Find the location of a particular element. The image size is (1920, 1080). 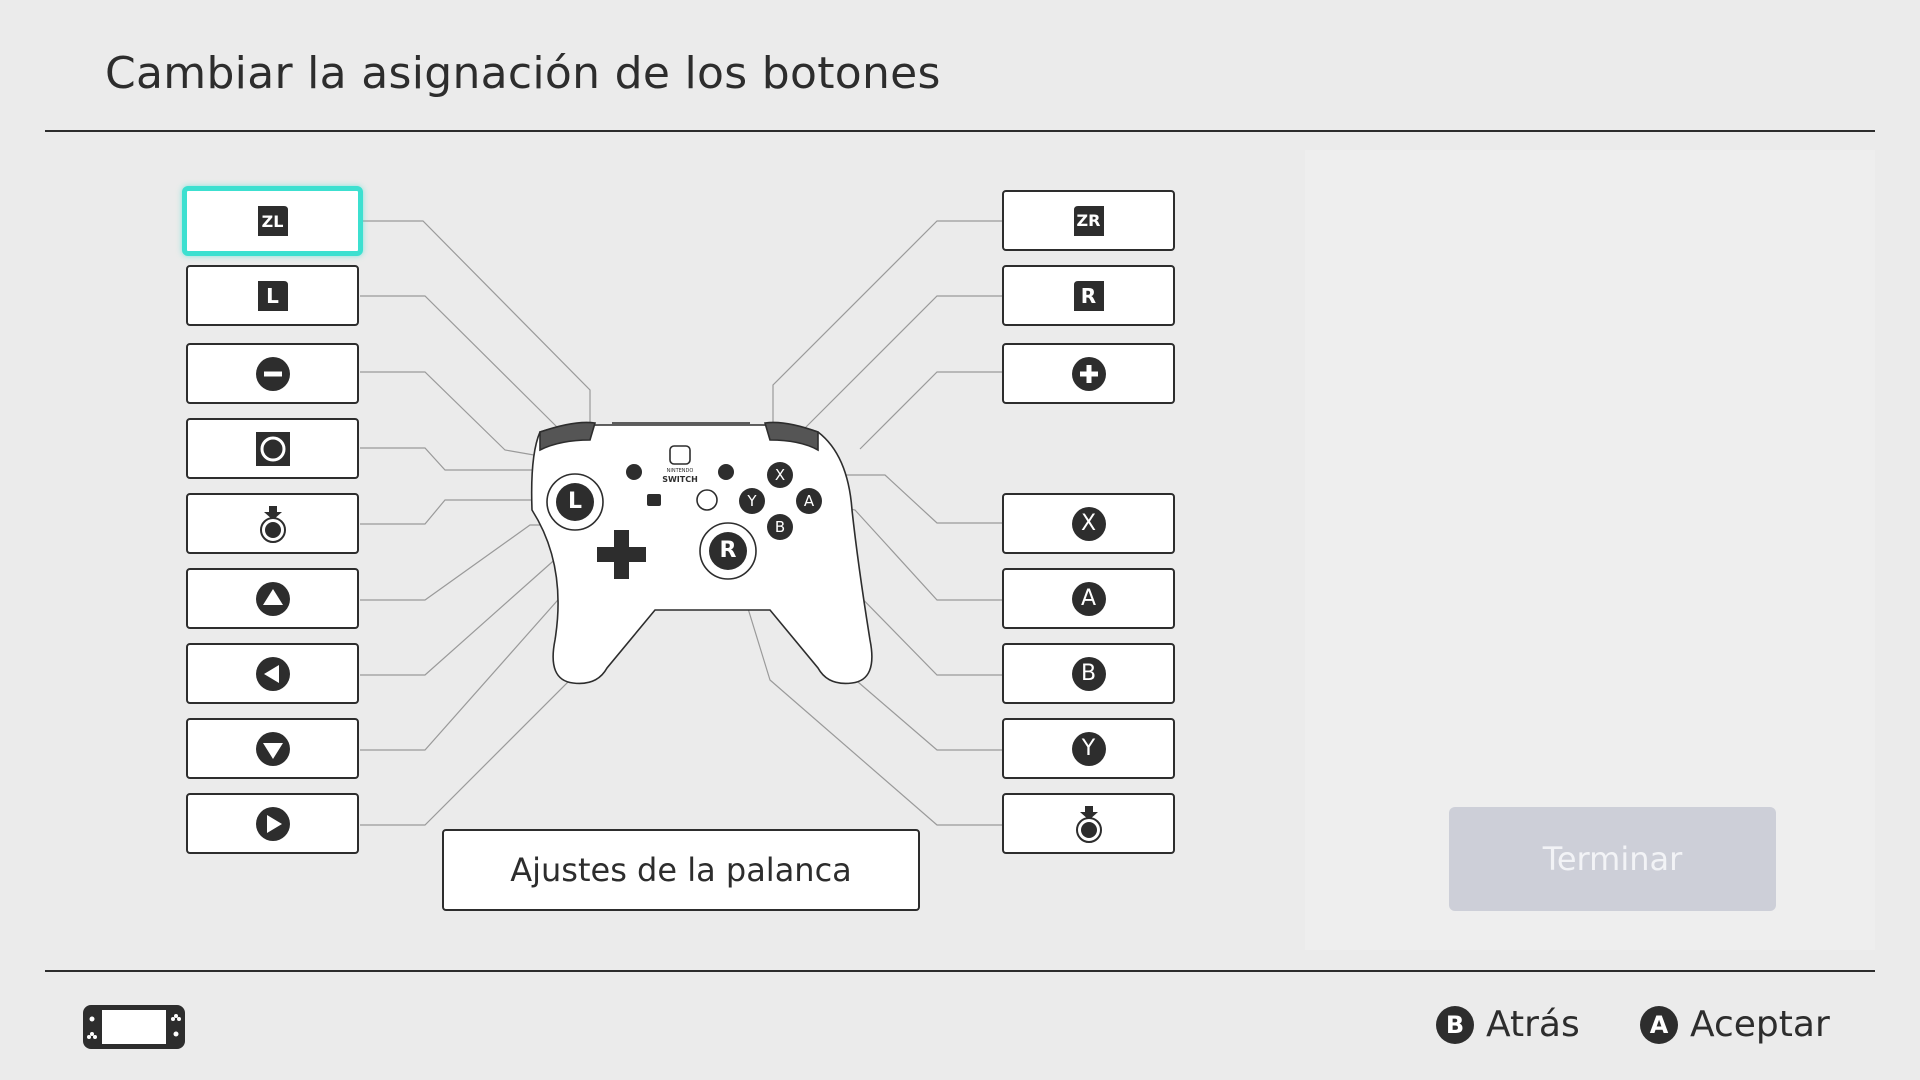

dpad-left-icon is located at coordinates (272, 673).